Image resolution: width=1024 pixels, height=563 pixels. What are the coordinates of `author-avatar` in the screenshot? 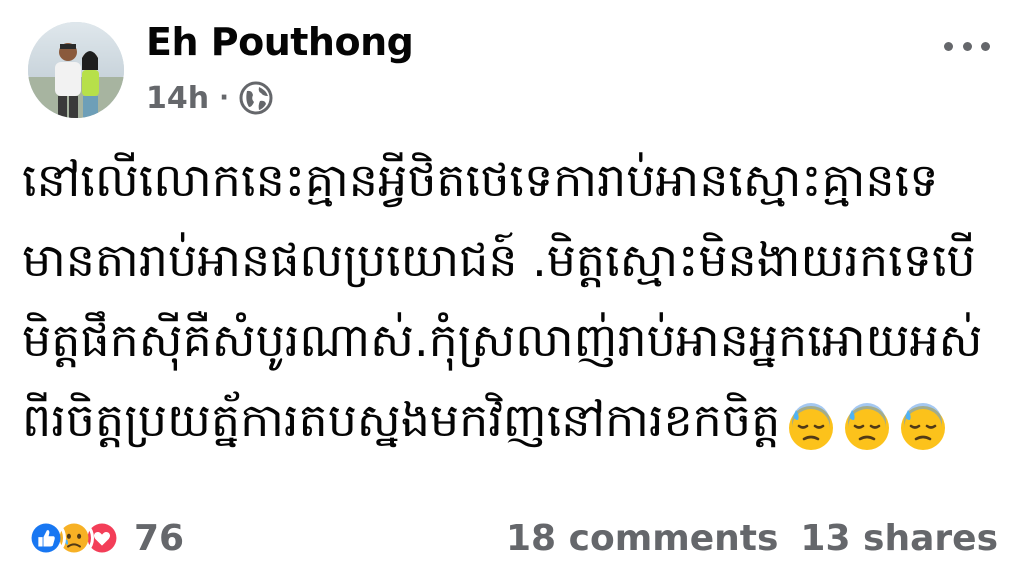 It's located at (76, 70).